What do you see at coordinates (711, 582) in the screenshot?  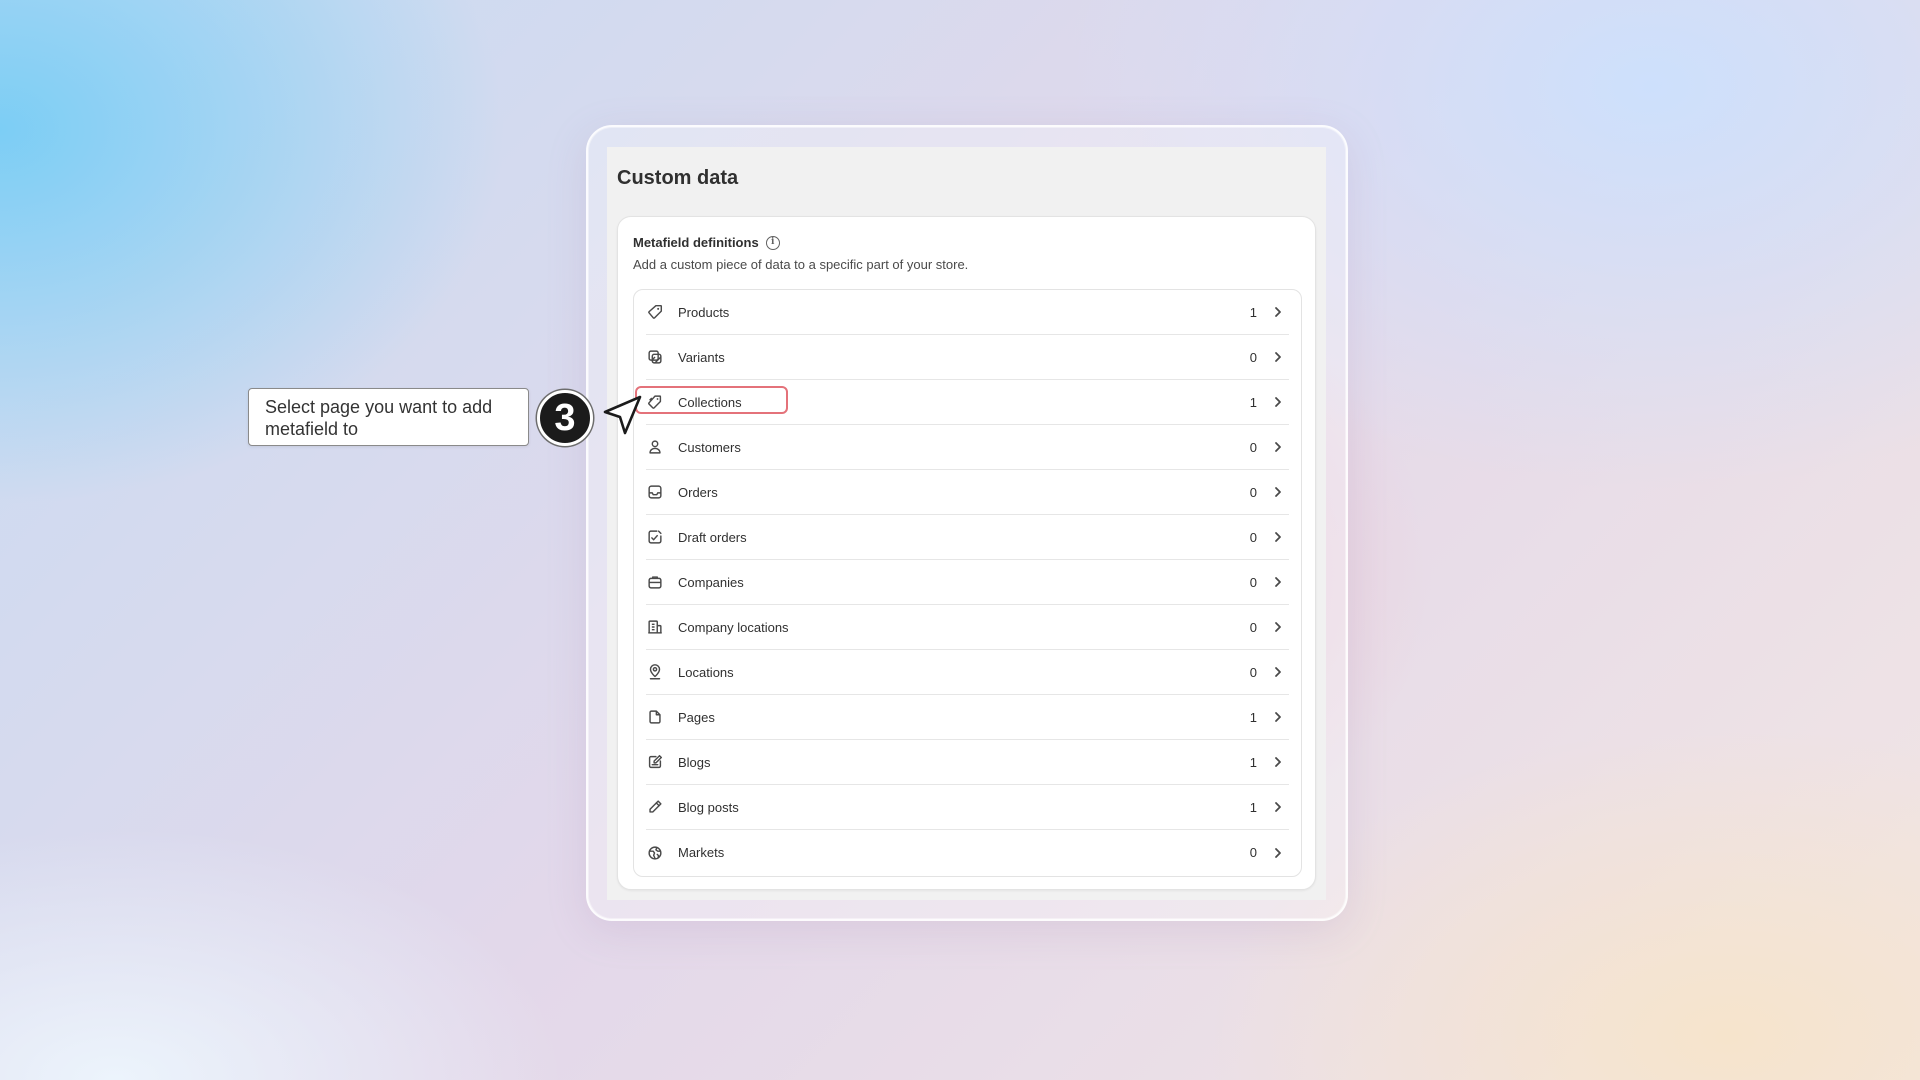 I see `list-item-label: Companies` at bounding box center [711, 582].